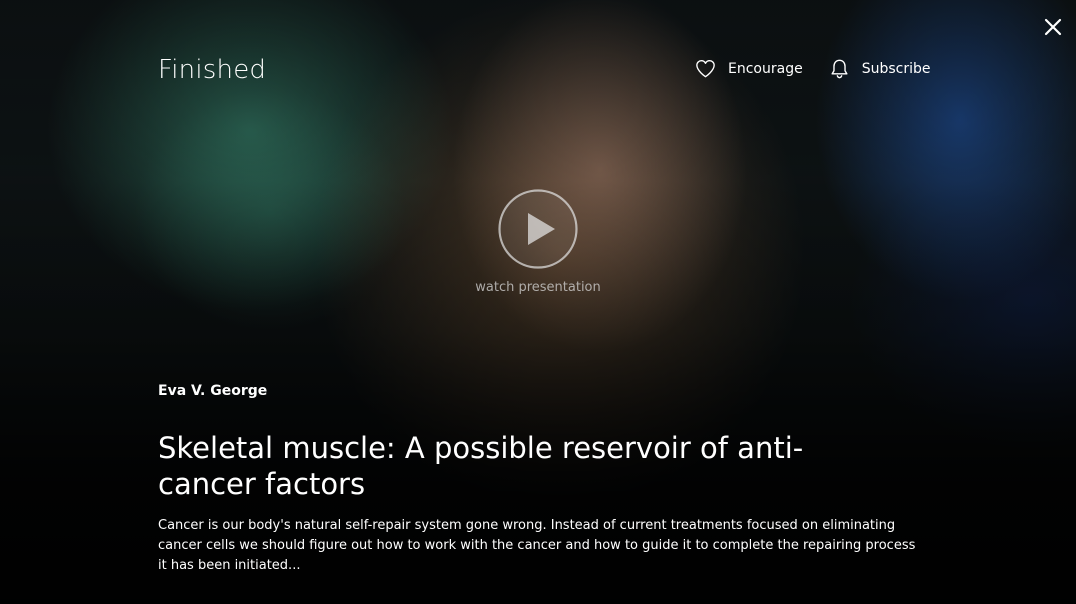 The height and width of the screenshot is (604, 1076). I want to click on subscribe-label: Subscribe, so click(896, 68).